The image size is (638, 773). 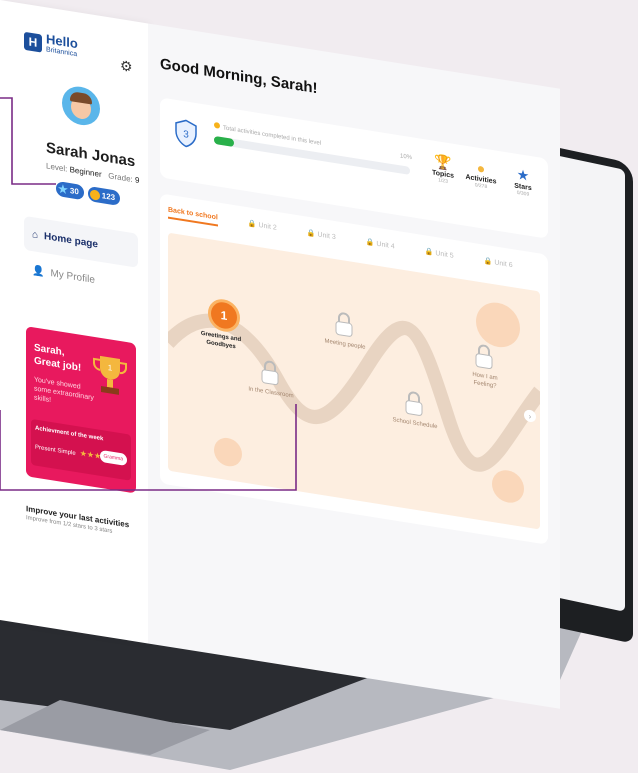 What do you see at coordinates (110, 375) in the screenshot?
I see `trophy-icon: 1` at bounding box center [110, 375].